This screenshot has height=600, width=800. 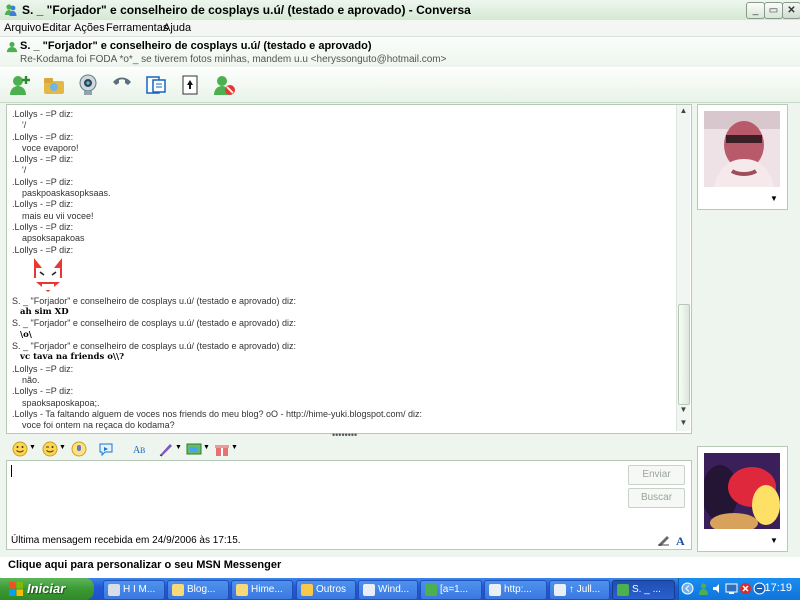 I want to click on scroll-end-arrow-icon: ▼, so click(x=683, y=423).